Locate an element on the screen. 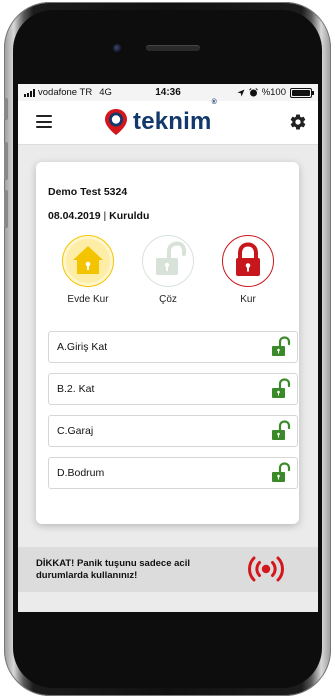  front-camera is located at coordinates (117, 48).